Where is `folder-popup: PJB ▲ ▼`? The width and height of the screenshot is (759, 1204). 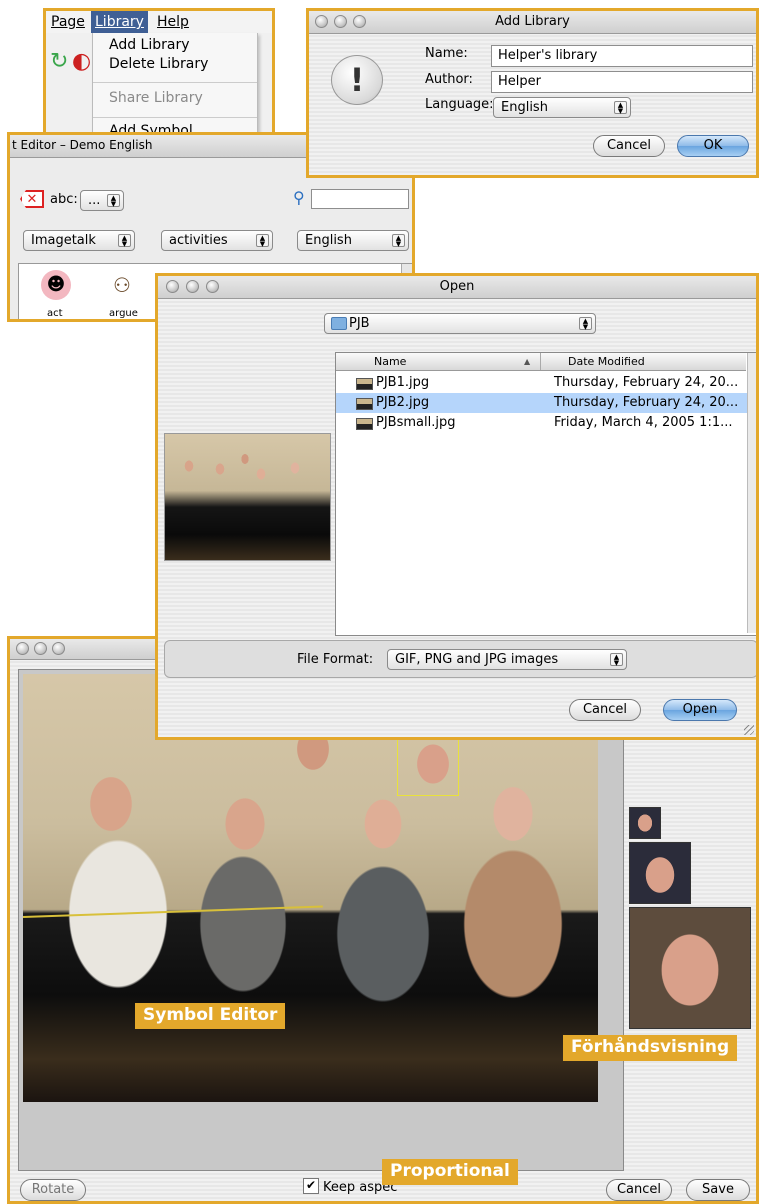 folder-popup: PJB ▲ ▼ is located at coordinates (460, 323).